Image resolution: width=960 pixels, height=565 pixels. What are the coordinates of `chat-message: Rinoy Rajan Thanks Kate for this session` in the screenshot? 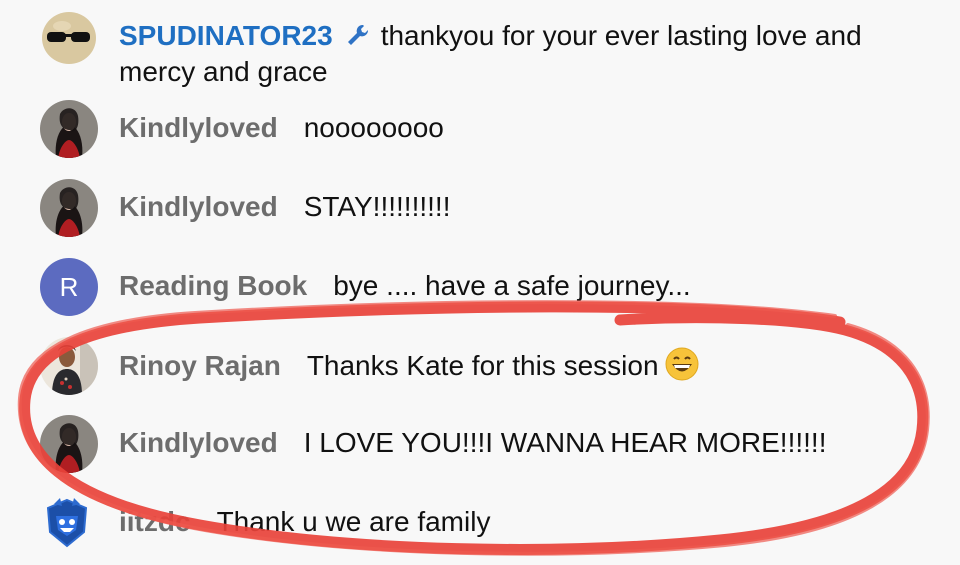 It's located at (490, 367).